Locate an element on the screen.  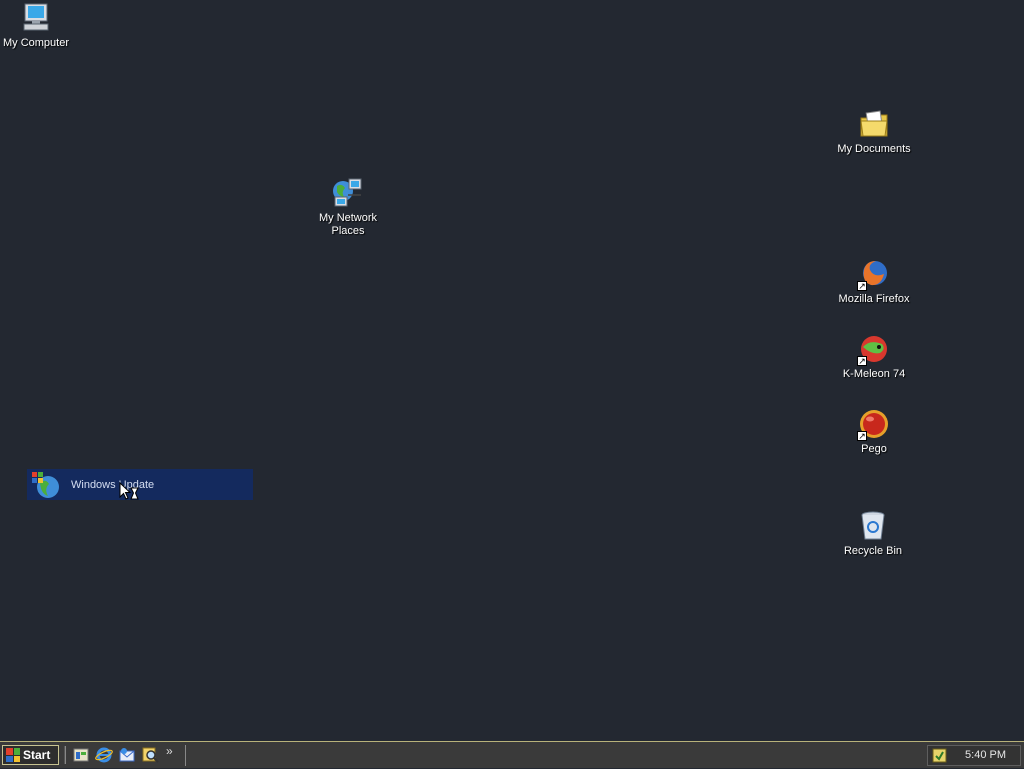
desktop-icon-my-computer: My Computer is located at coordinates (40, 26).